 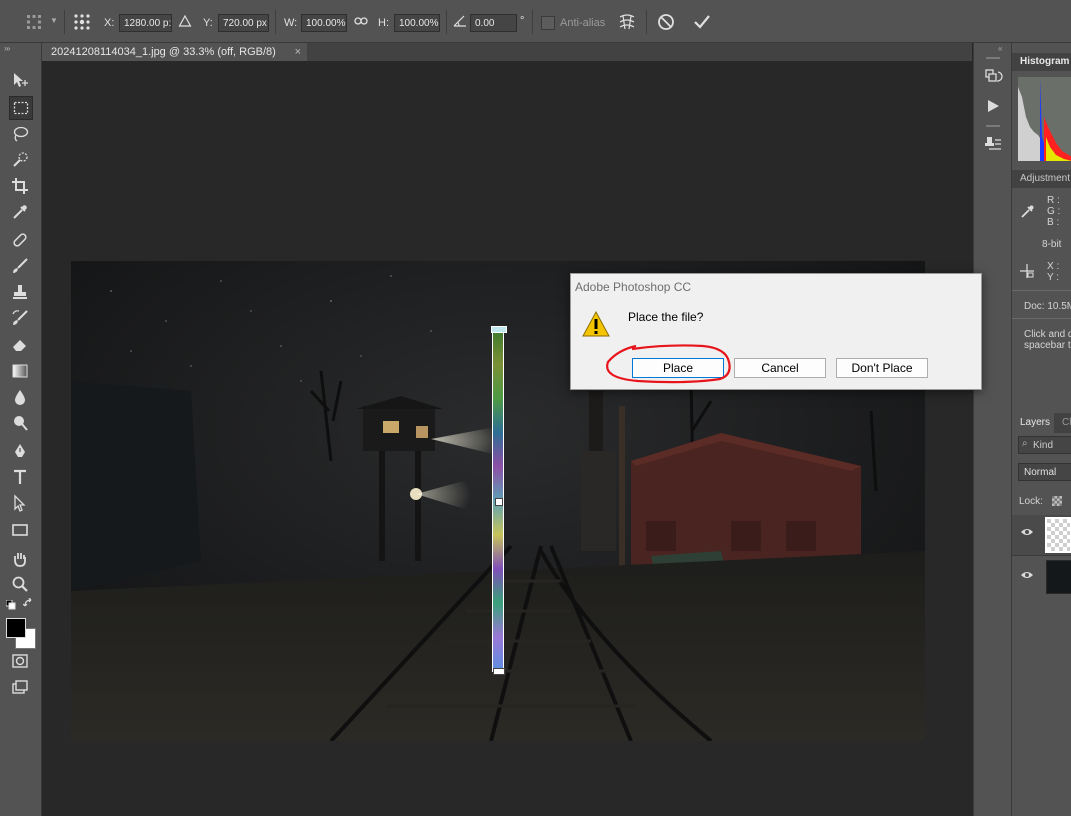 I want to click on tab-channels-label: Cl, so click(x=1066, y=422).